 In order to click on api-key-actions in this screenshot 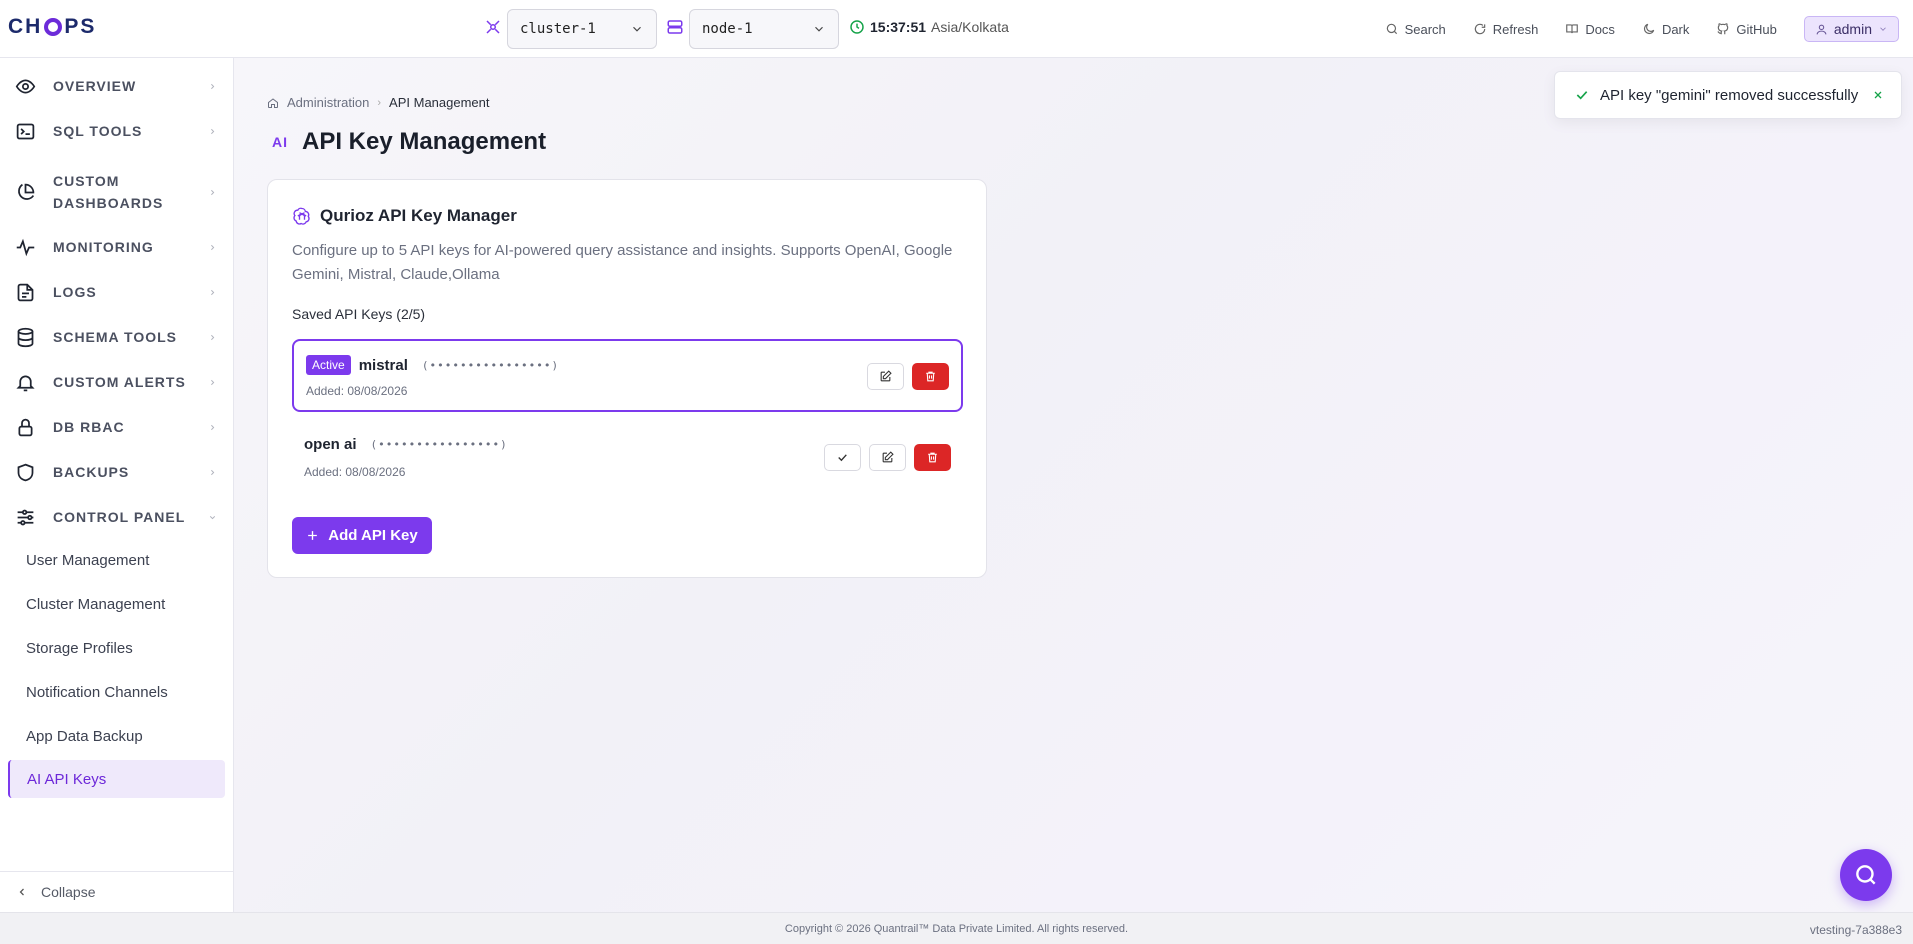, I will do `click(887, 457)`.